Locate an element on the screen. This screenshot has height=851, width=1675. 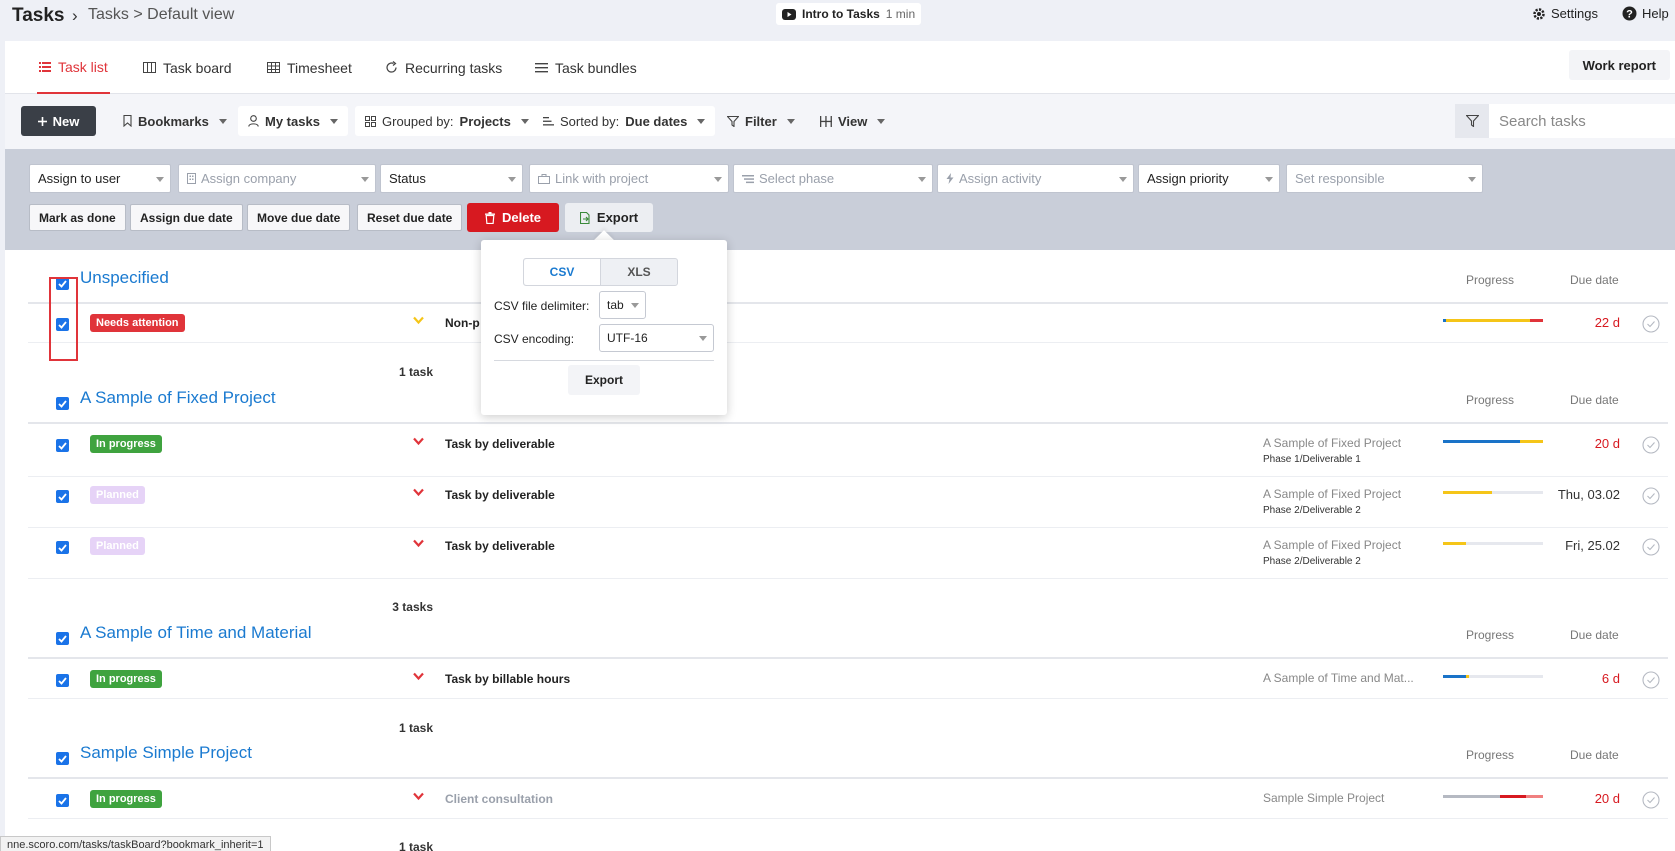
bookmarks-dropdown: Bookmarks is located at coordinates (175, 121).